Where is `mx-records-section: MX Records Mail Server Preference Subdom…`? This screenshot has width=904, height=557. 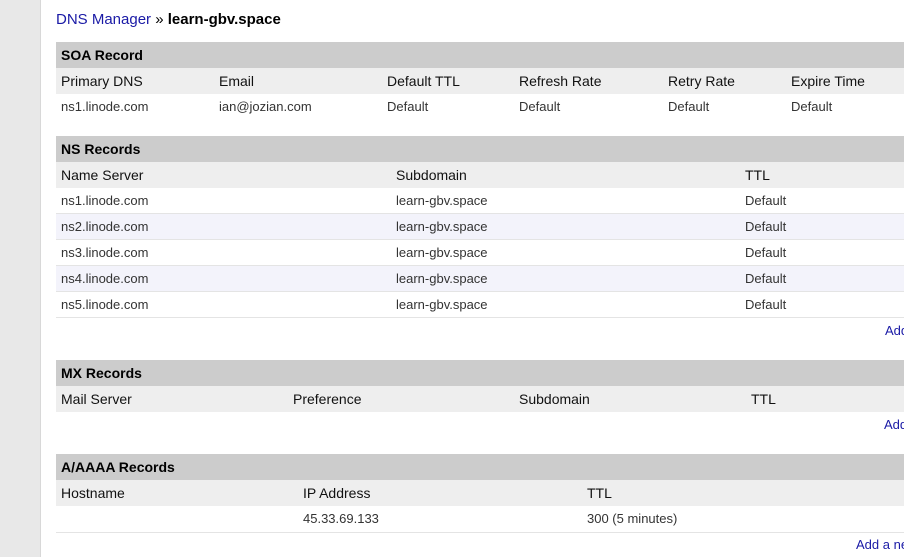 mx-records-section: MX Records Mail Server Preference Subdom… is located at coordinates (480, 386).